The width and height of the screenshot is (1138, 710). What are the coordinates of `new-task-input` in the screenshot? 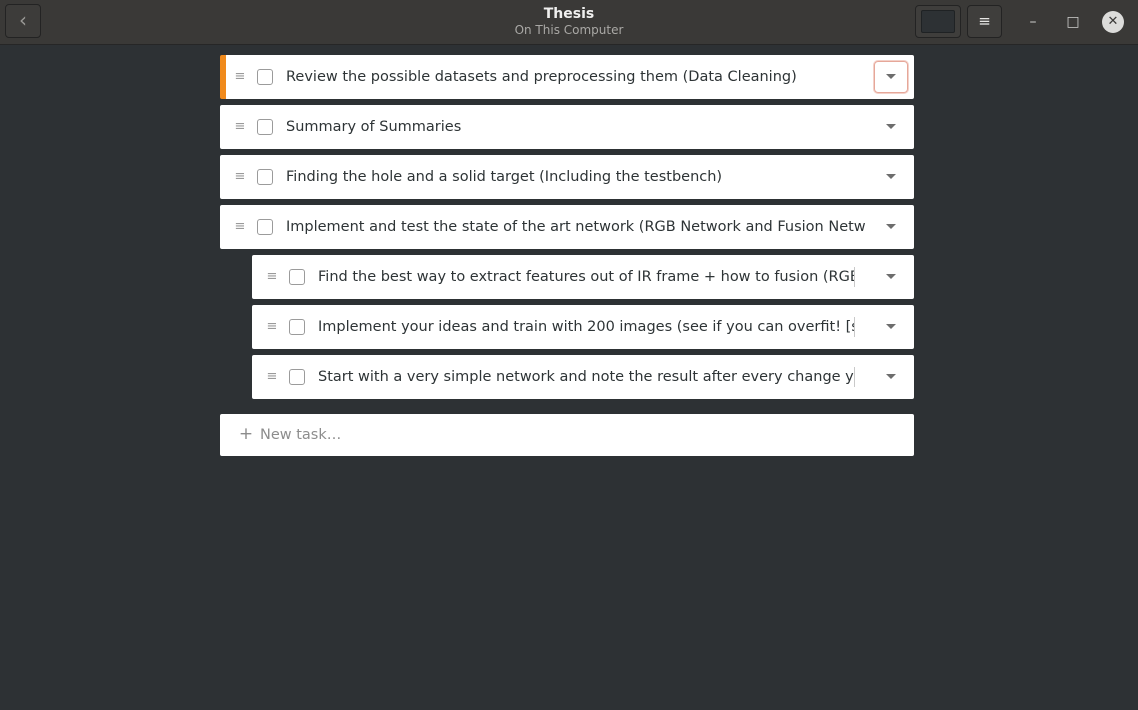 It's located at (560, 435).